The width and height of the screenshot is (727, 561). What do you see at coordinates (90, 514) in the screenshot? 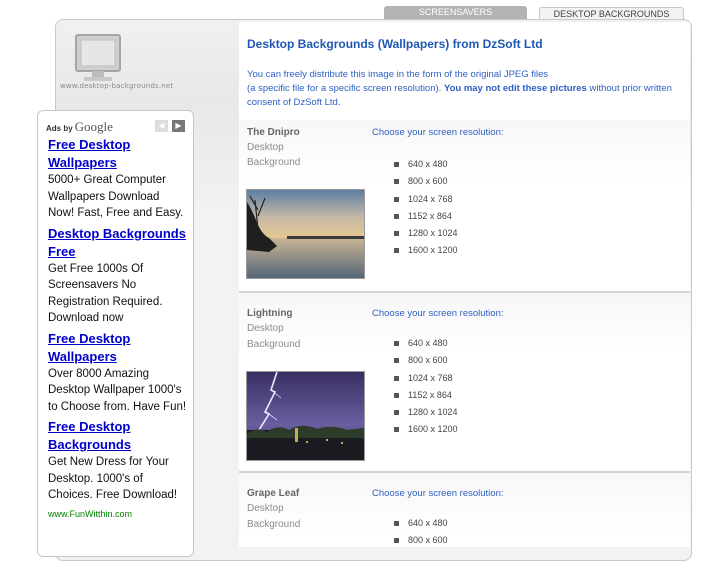
I see `ad-url: www.FunWitthin.com` at bounding box center [90, 514].